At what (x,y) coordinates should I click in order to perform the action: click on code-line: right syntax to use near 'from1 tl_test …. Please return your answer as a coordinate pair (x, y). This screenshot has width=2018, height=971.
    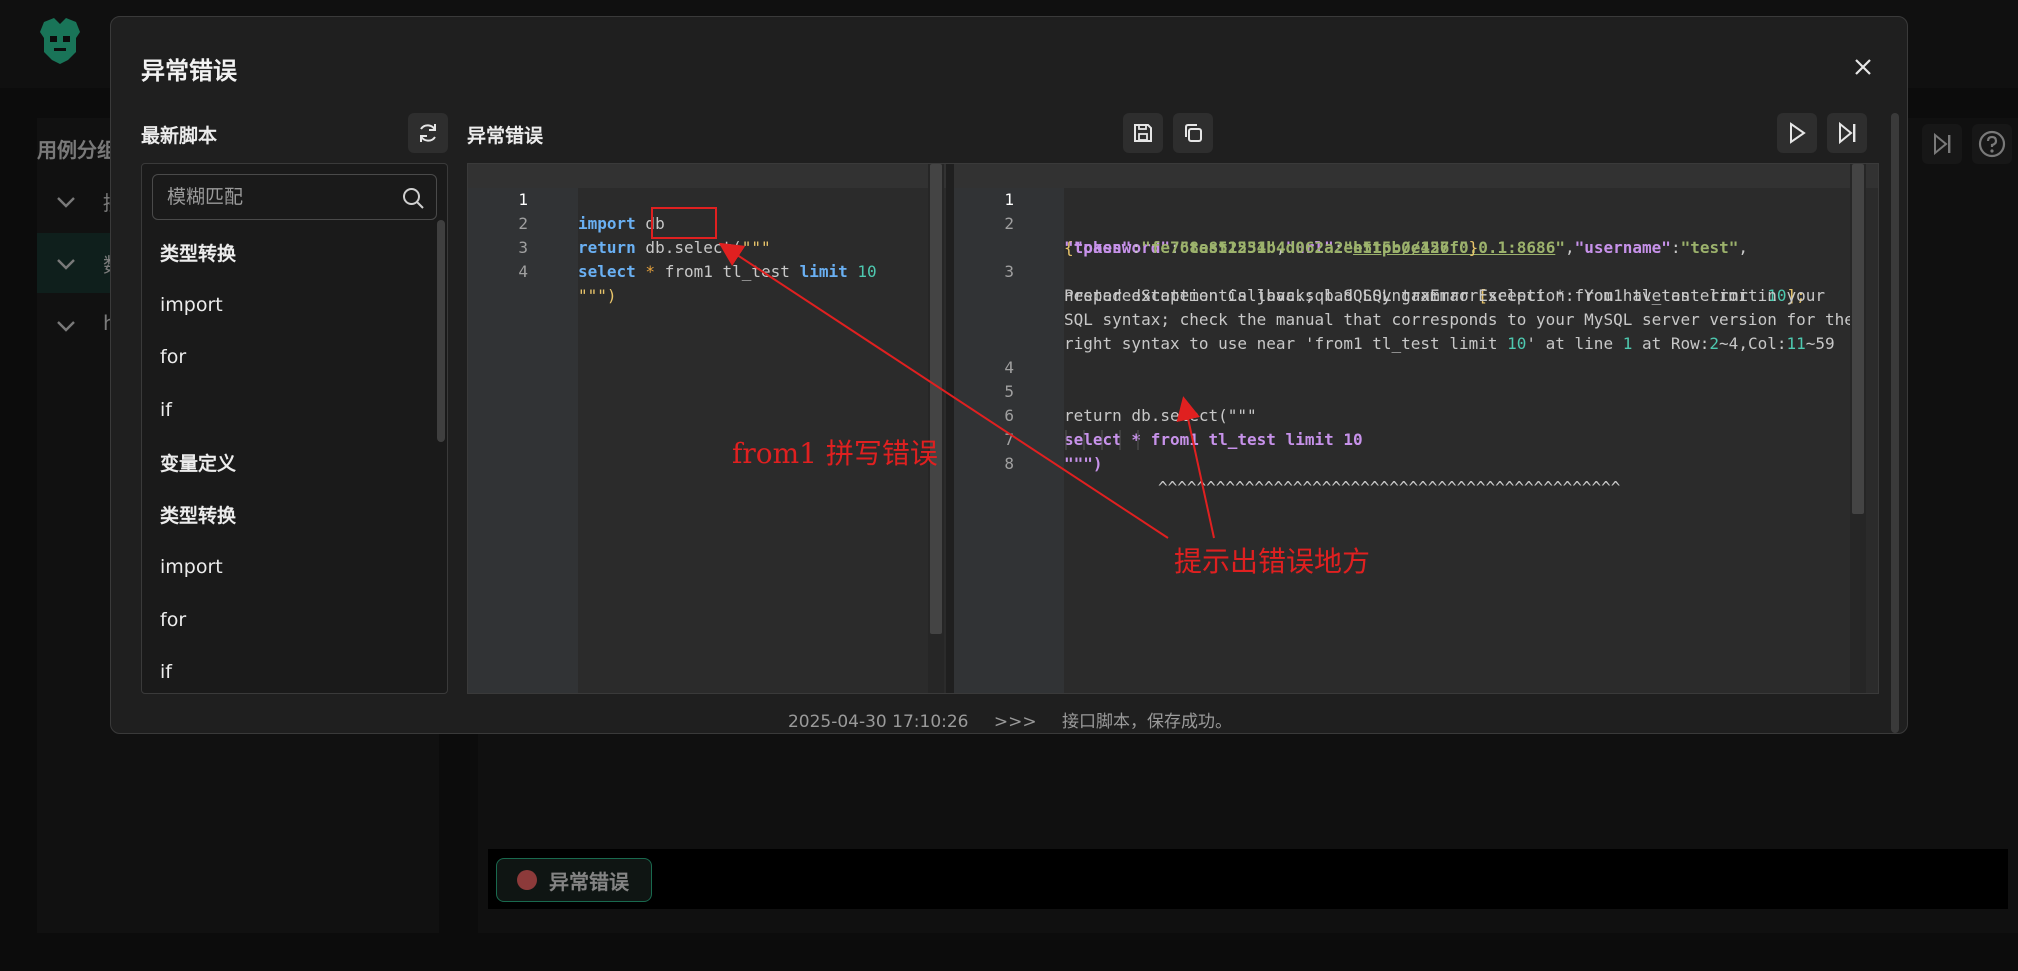
    Looking at the image, I should click on (1416, 330).